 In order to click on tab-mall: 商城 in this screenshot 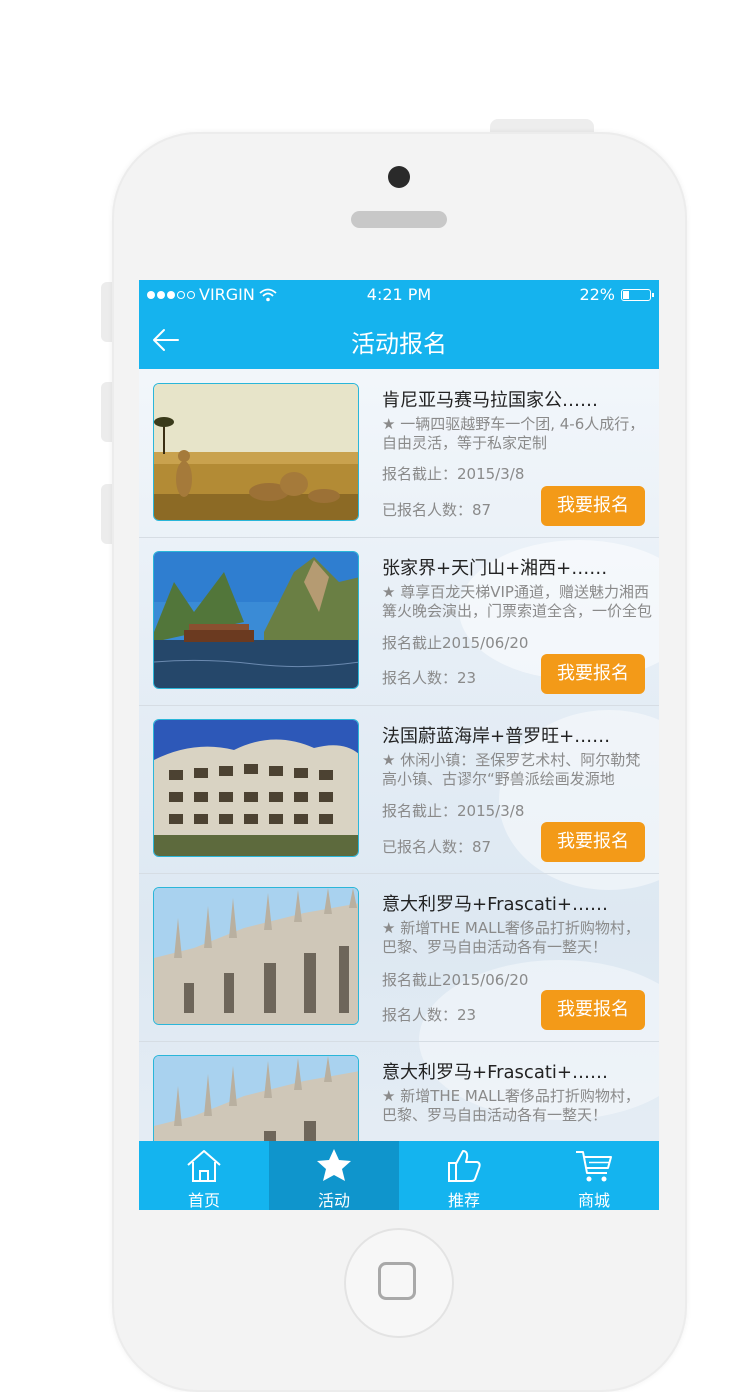, I will do `click(594, 1175)`.